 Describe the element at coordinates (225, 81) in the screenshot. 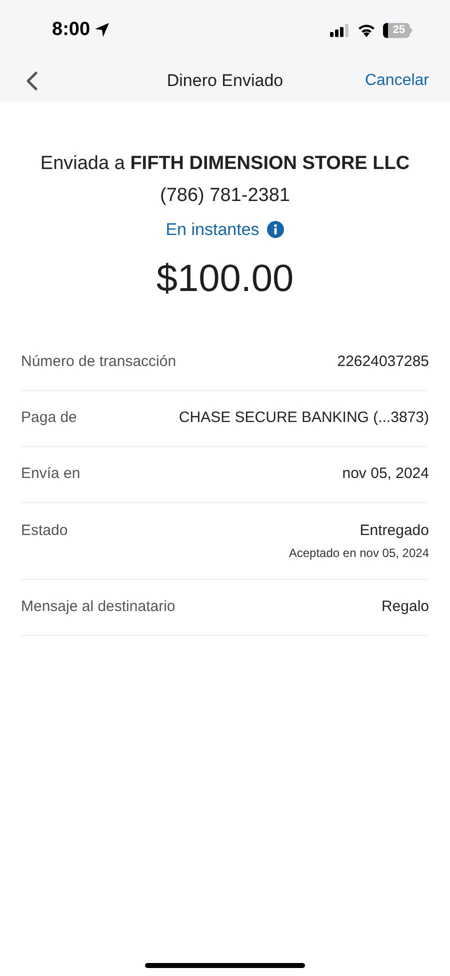

I see `screen-title: Dinero Enviado` at that location.